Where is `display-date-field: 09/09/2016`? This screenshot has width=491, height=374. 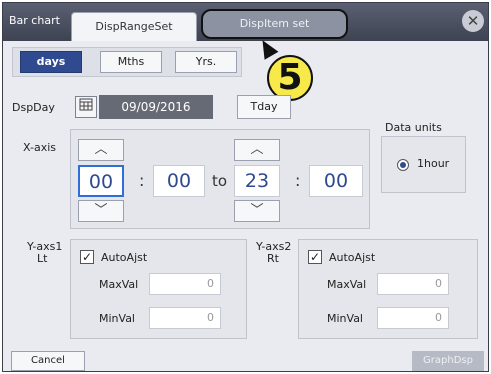 display-date-field: 09/09/2016 is located at coordinates (156, 107).